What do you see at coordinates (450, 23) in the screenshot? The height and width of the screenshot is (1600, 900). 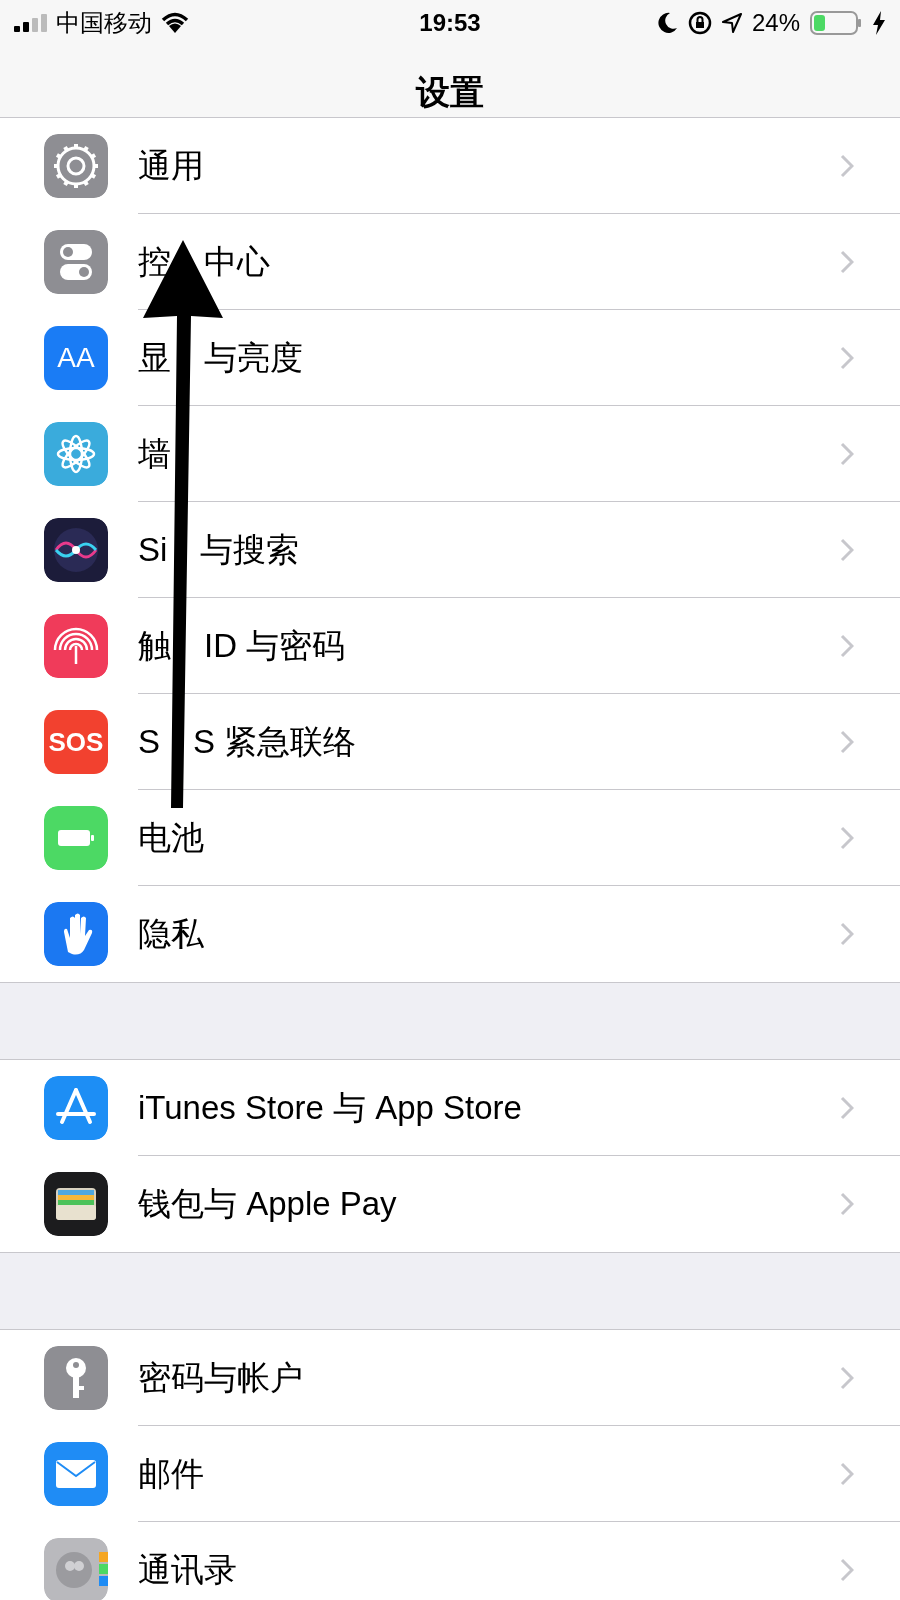 I see `clock-time: 19:53` at bounding box center [450, 23].